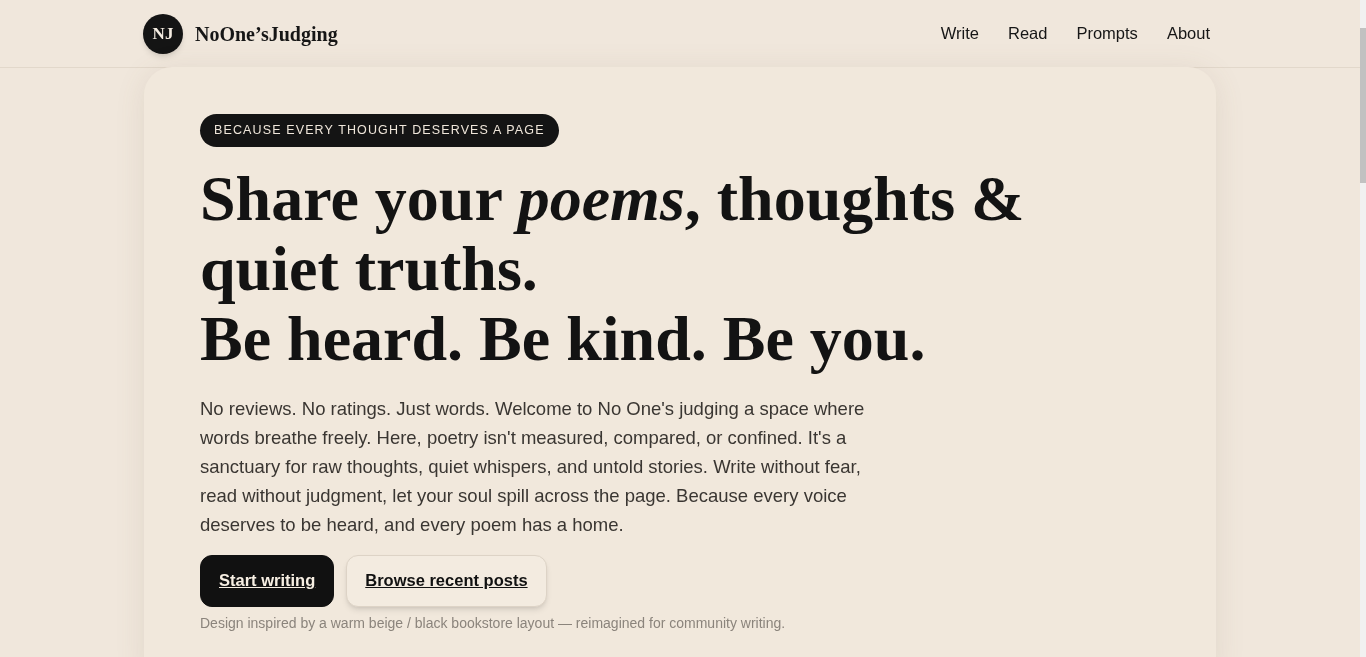 This screenshot has width=1366, height=657. I want to click on intro-paragraph: No reviews. No ratings. Just words. Welcome to No One's judging a space where words breathe freely. Here, poetry isn't measured, compared, or confined. It's a sanctuary for raw thoughts, quiet whispers, and untold stories. Write without fear, read without judgment, let your soul spill across the page. Because every voice deserves to be heard, and every poem has a home., so click(532, 466).